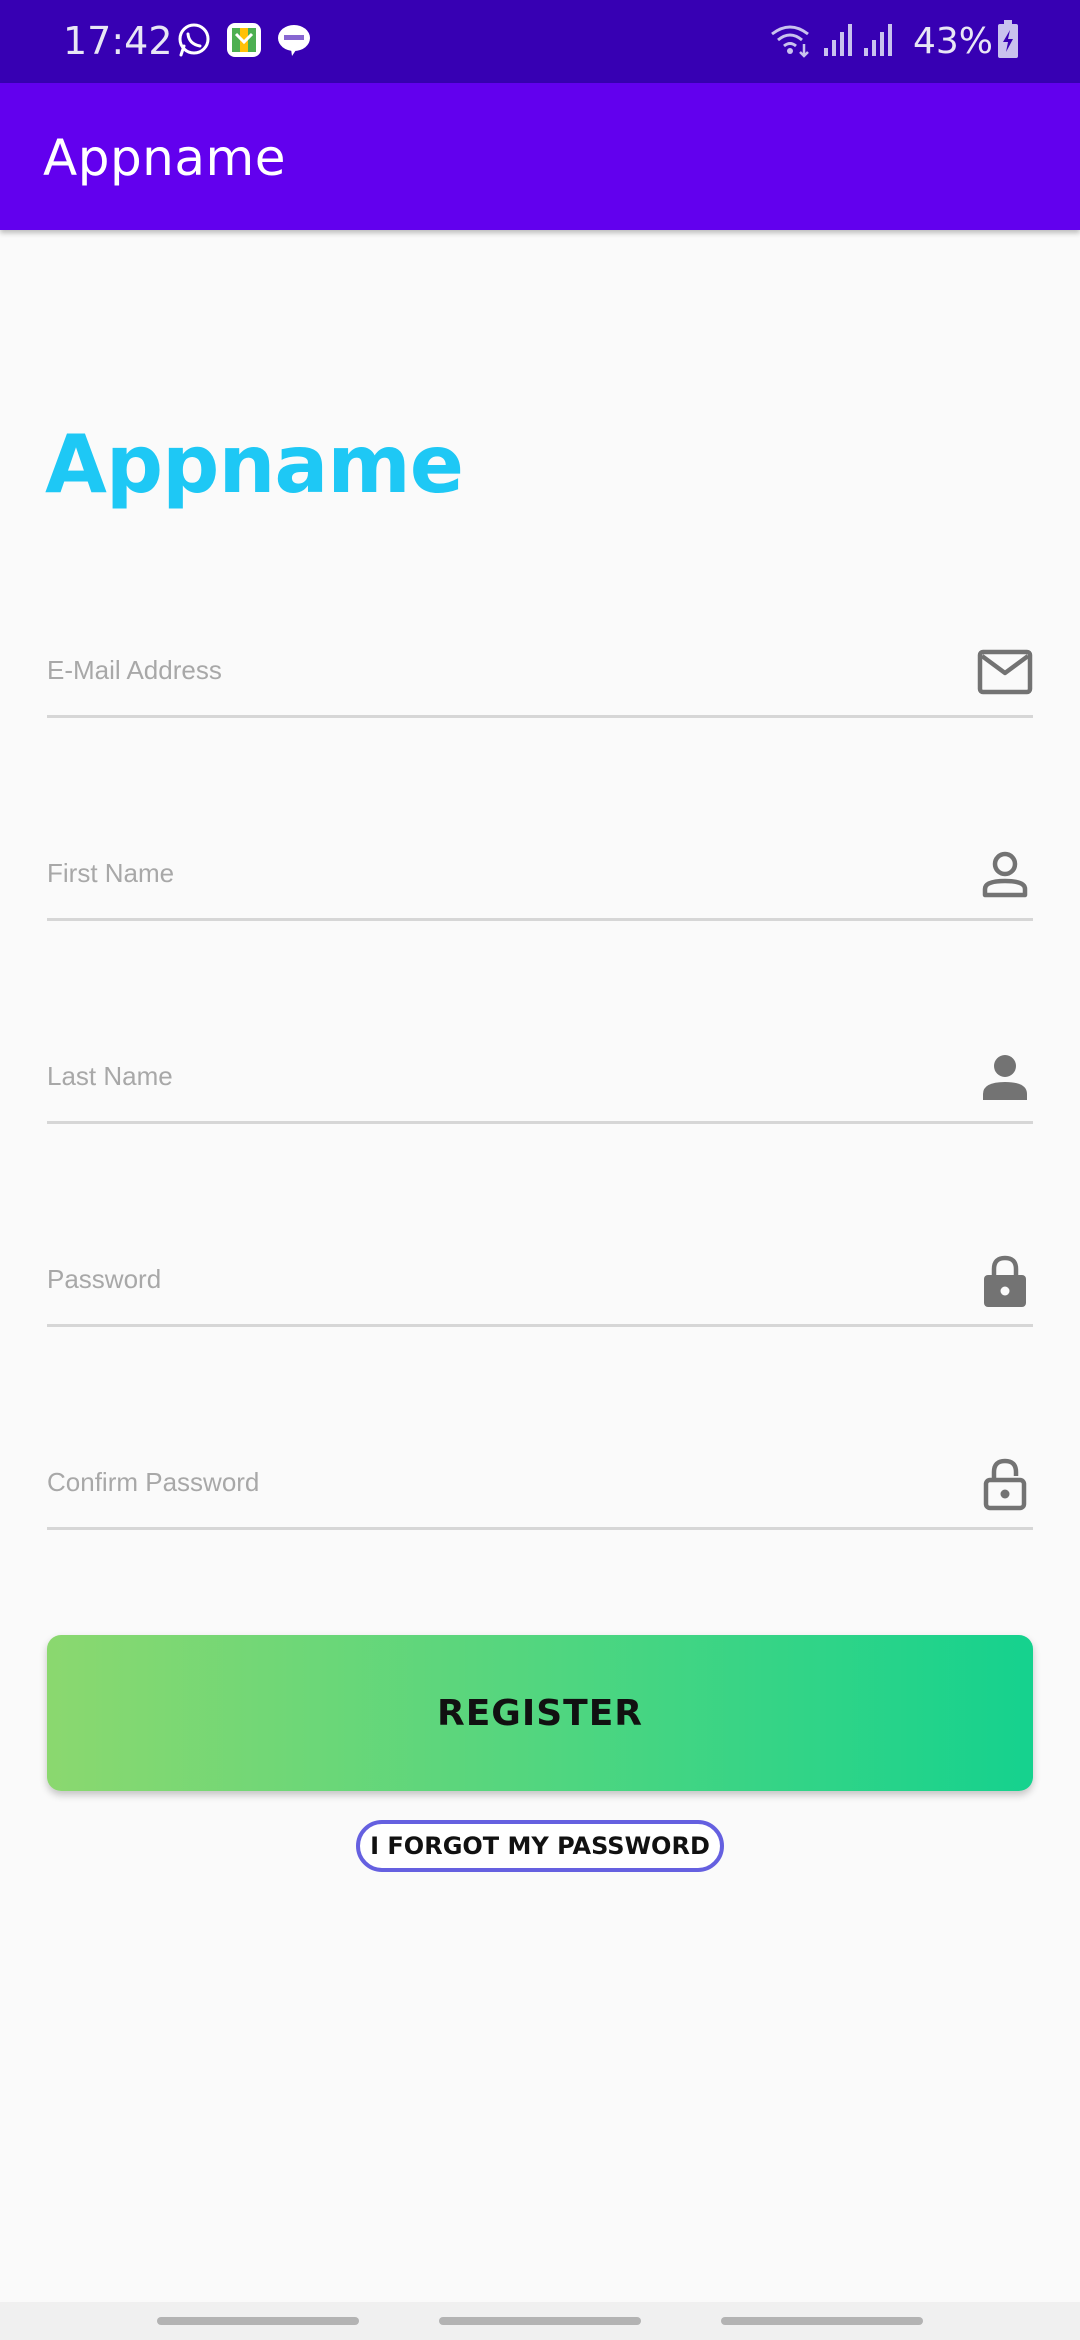 The image size is (1080, 2340). What do you see at coordinates (258, 2321) in the screenshot?
I see `nav-recents-button` at bounding box center [258, 2321].